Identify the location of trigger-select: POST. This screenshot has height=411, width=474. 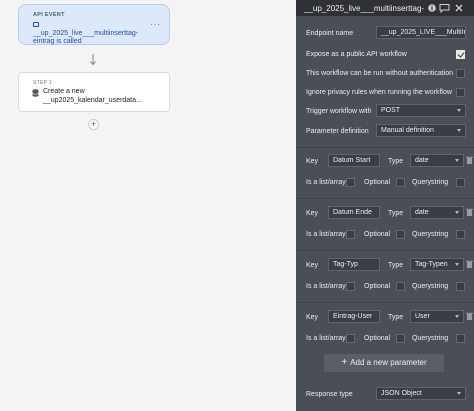
(421, 110).